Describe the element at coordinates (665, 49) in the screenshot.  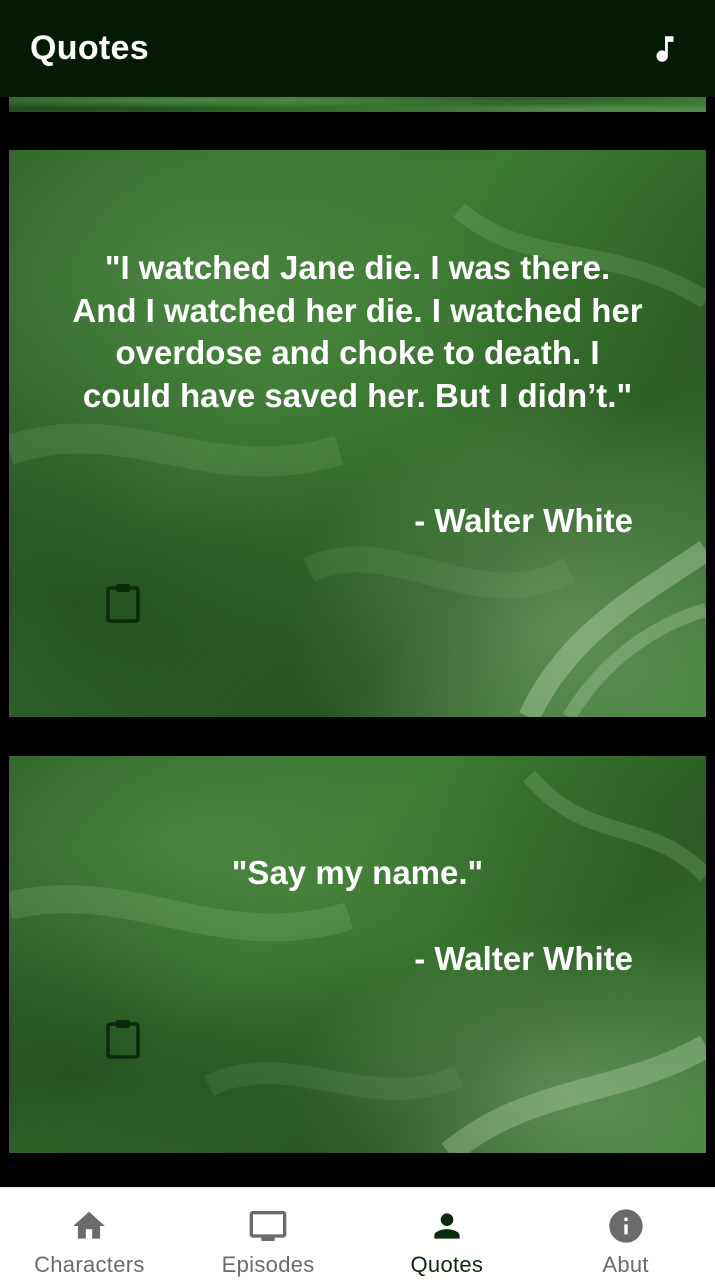
I see `music-note-icon` at that location.